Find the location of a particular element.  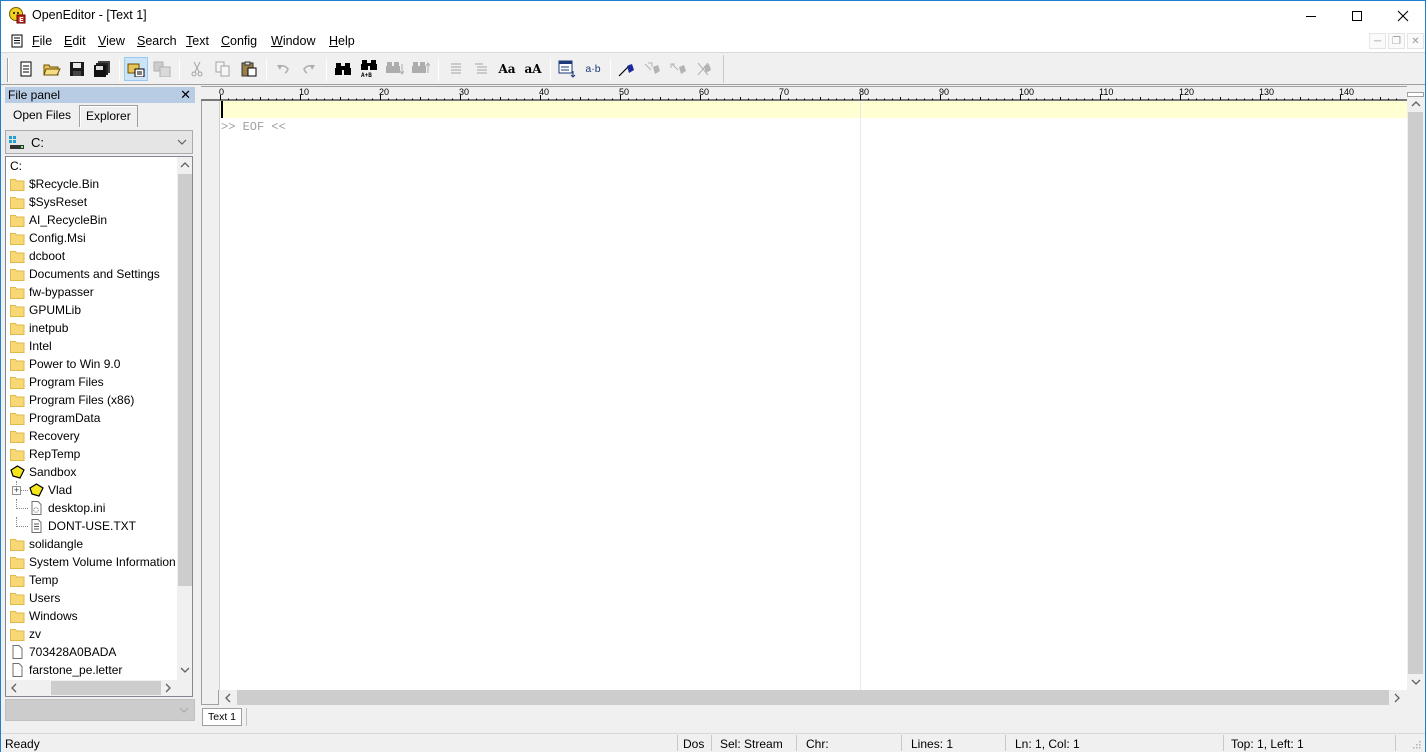

tree-item: Config.Msi is located at coordinates (91, 238).